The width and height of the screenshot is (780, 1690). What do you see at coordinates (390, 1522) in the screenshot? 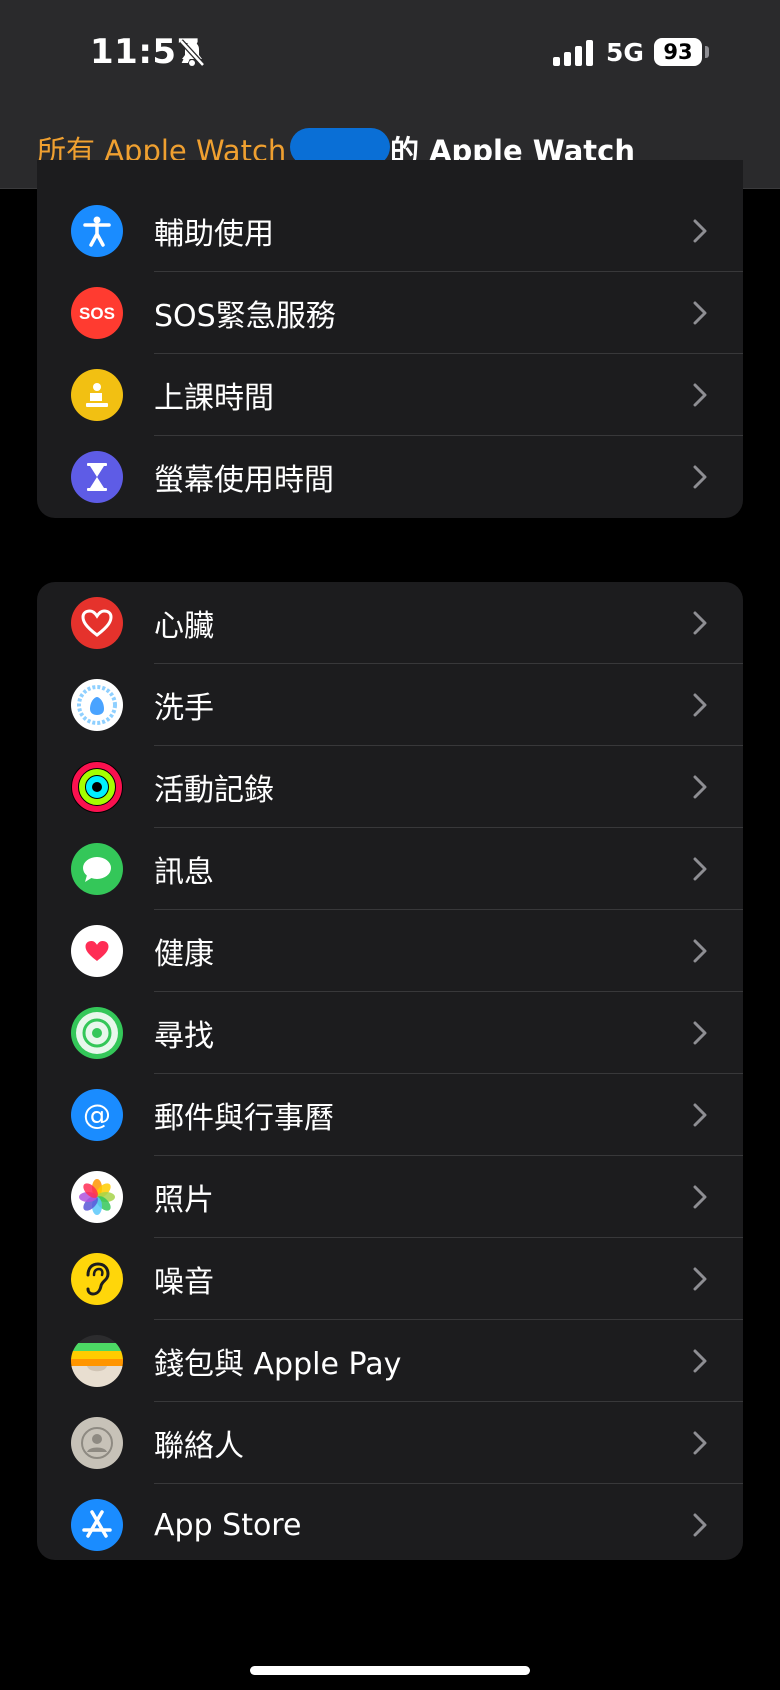
I see `row-app-store: App Store` at bounding box center [390, 1522].